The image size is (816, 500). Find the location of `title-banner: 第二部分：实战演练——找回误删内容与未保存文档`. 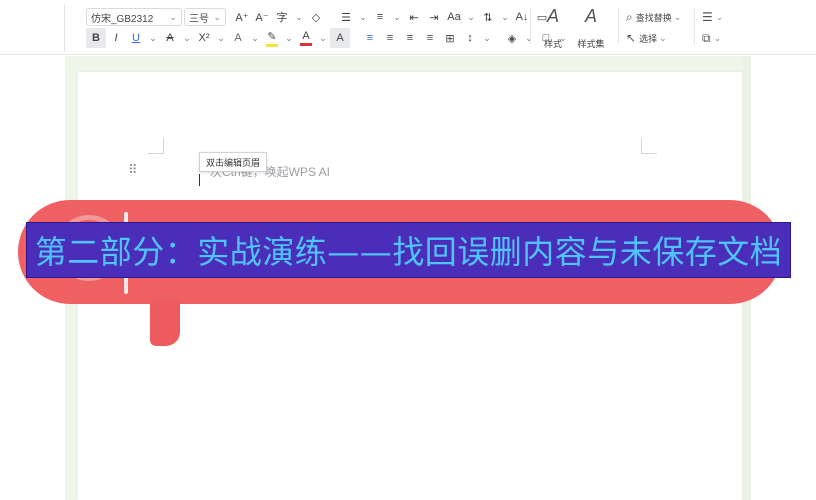

title-banner: 第二部分：实战演练——找回误删内容与未保存文档 is located at coordinates (408, 250).